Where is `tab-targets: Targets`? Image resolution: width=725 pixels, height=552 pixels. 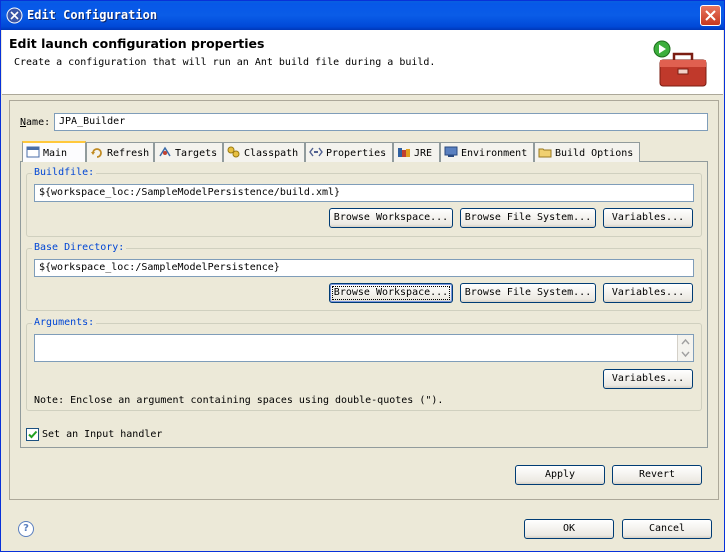 tab-targets: Targets is located at coordinates (188, 152).